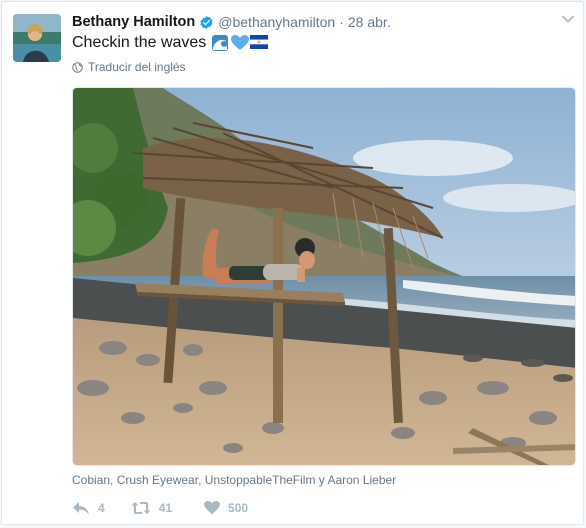 The image size is (586, 528). I want to click on heart-icon, so click(212, 508).